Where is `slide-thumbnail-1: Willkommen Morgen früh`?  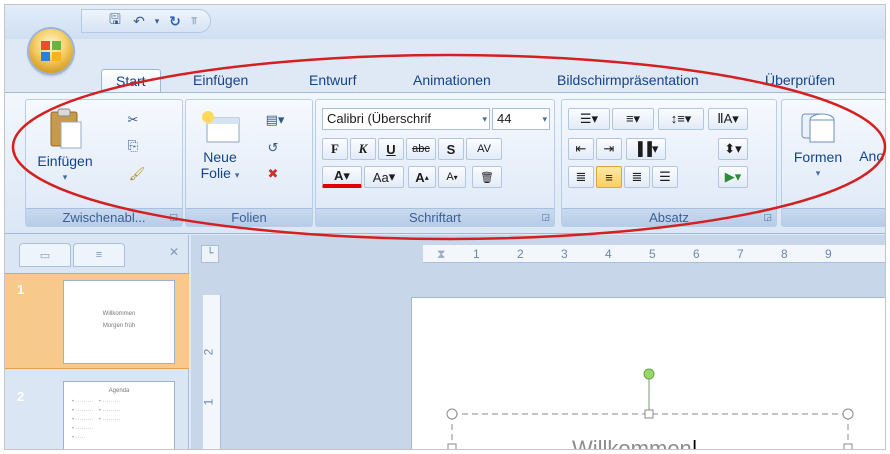 slide-thumbnail-1: Willkommen Morgen früh is located at coordinates (119, 322).